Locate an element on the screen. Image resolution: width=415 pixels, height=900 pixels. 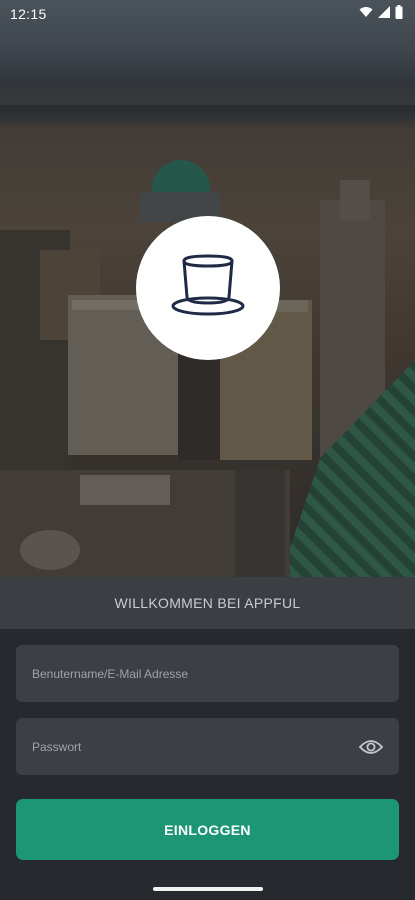
username-input is located at coordinates (207, 673).